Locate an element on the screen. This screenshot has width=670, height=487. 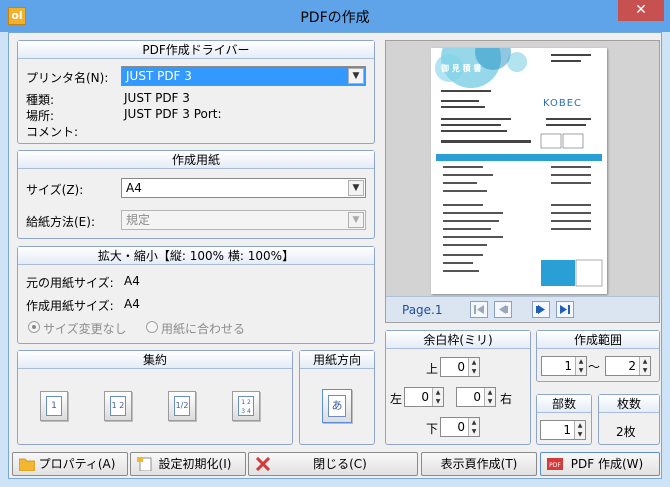
orientation-heading: 用紙方向 is located at coordinates (337, 360).